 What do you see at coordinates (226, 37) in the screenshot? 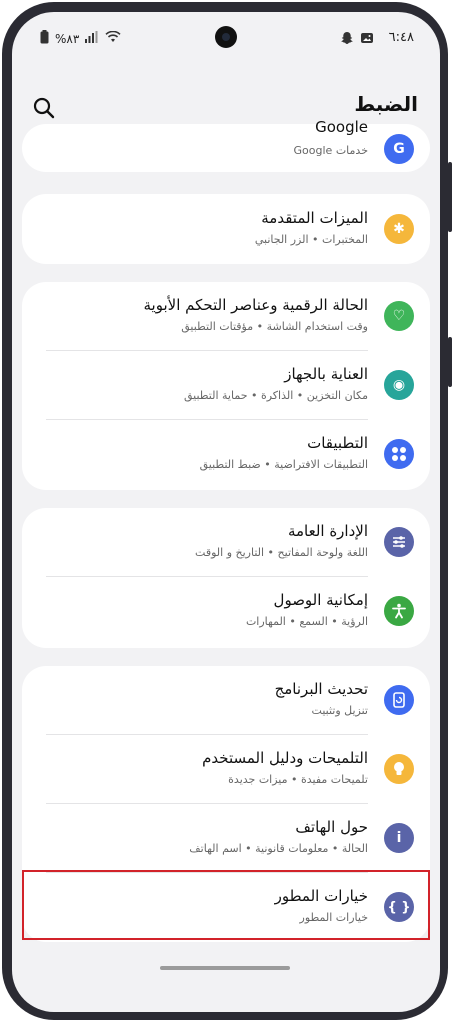
I see `front-camera` at bounding box center [226, 37].